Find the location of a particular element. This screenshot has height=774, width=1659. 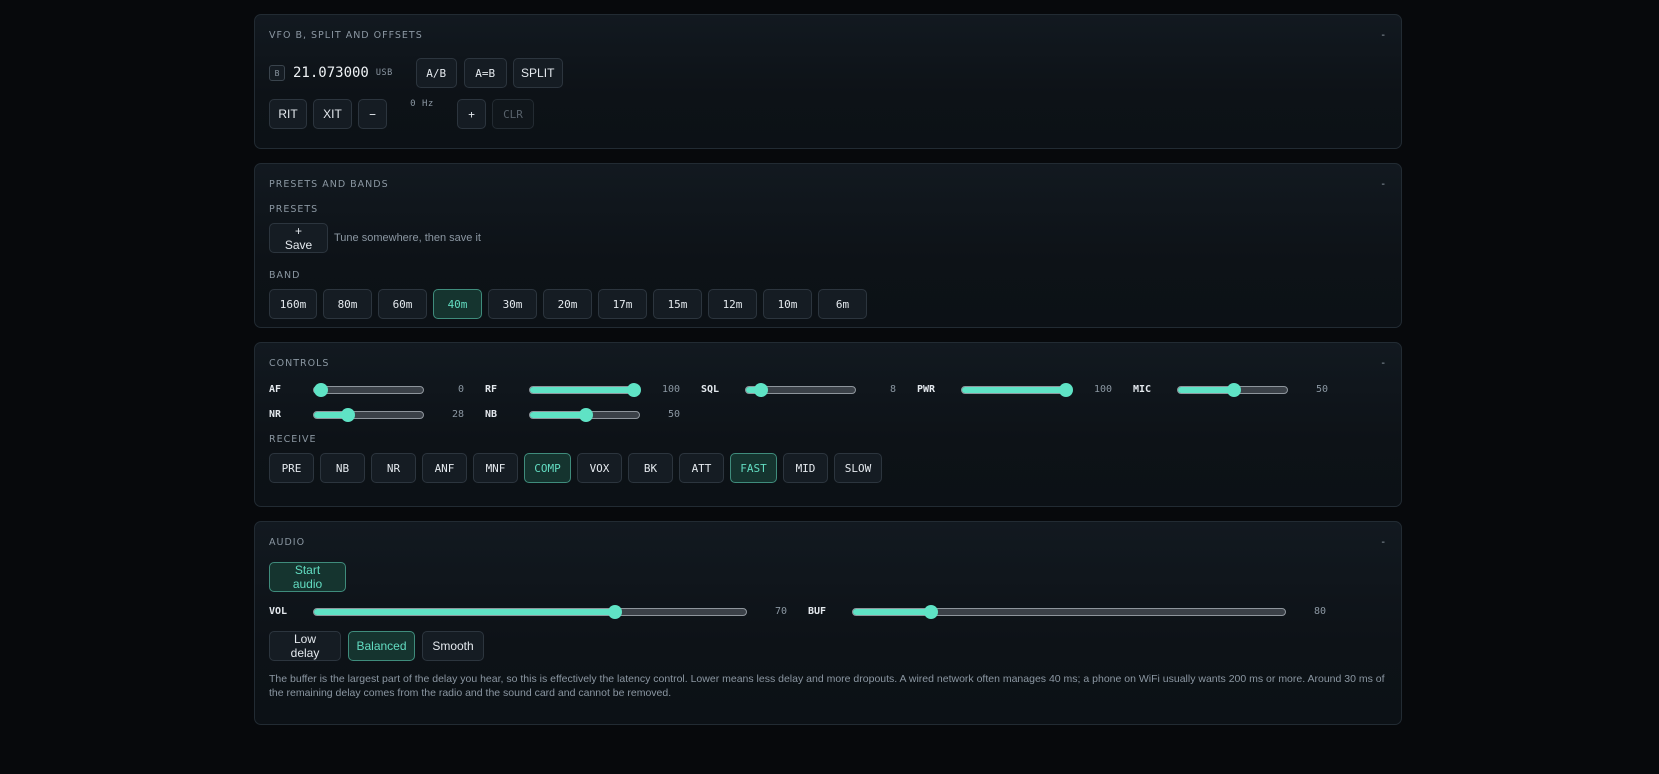

offset-clear-button: CLR is located at coordinates (513, 114).